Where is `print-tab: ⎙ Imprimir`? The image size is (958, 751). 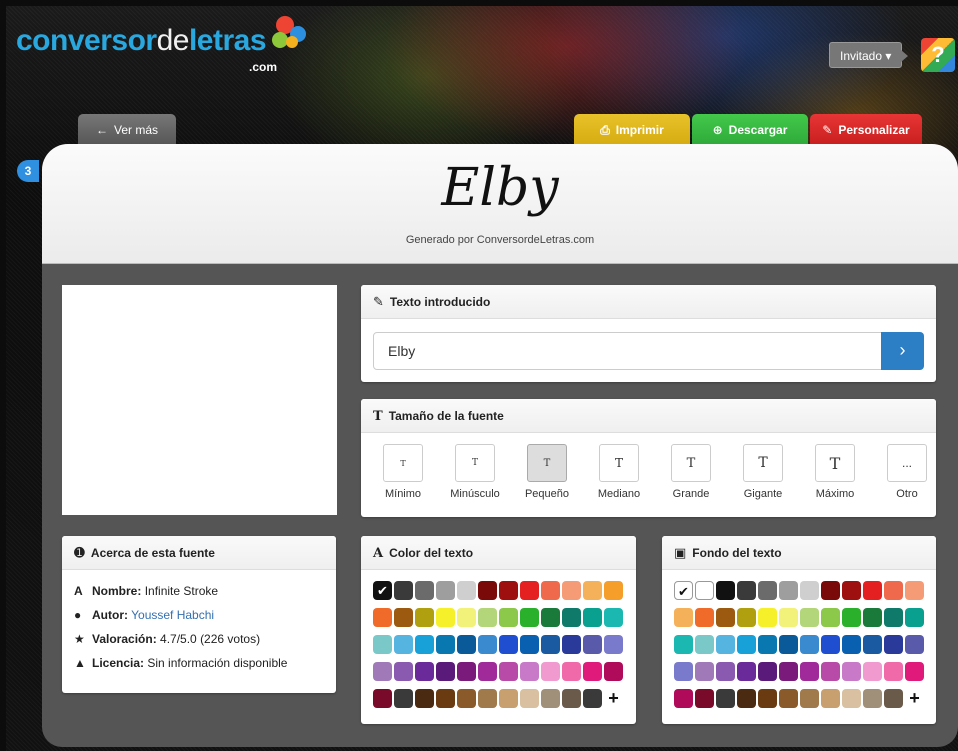
print-tab: ⎙ Imprimir is located at coordinates (632, 130).